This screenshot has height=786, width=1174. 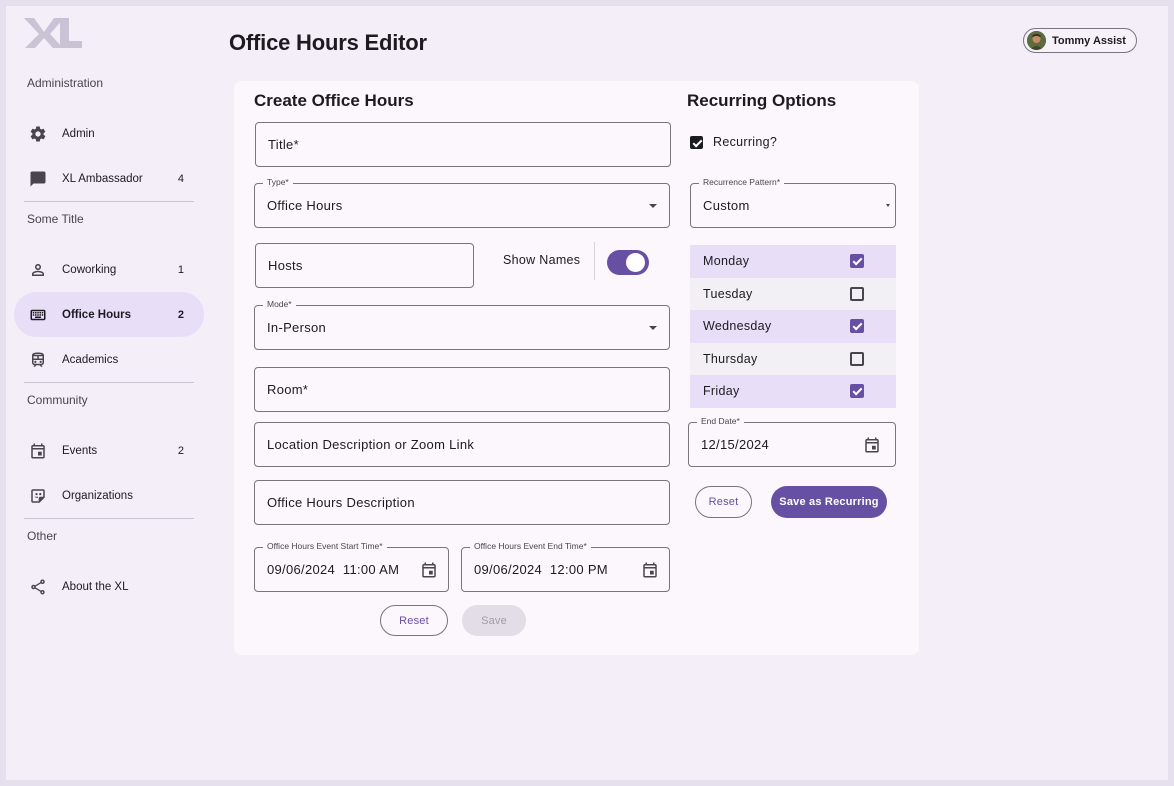 I want to click on mode-label: Mode*, so click(x=279, y=304).